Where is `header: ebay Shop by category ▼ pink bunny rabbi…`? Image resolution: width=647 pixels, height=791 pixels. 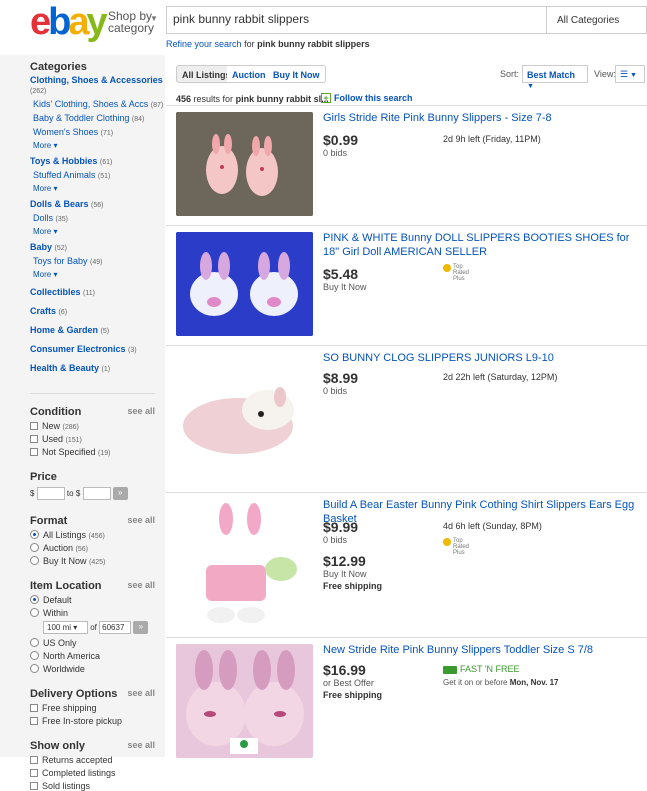 header: ebay Shop by category ▼ pink bunny rabbi… is located at coordinates (323, 30).